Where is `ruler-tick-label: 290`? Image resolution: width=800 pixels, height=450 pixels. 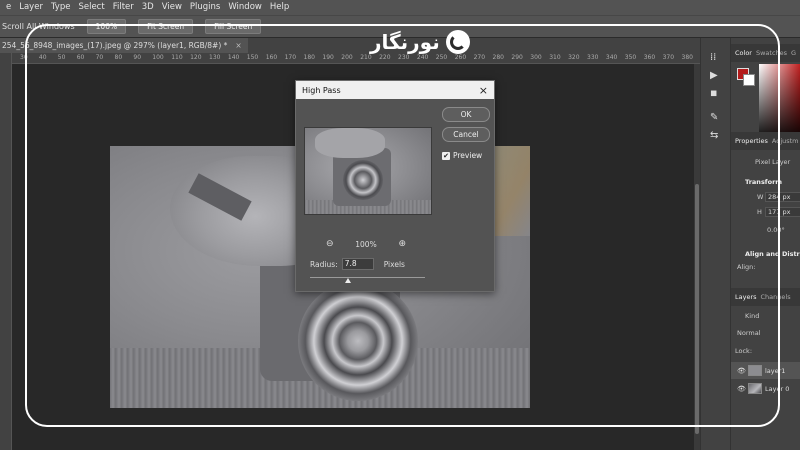
ruler-tick-label: 290 is located at coordinates (517, 57).